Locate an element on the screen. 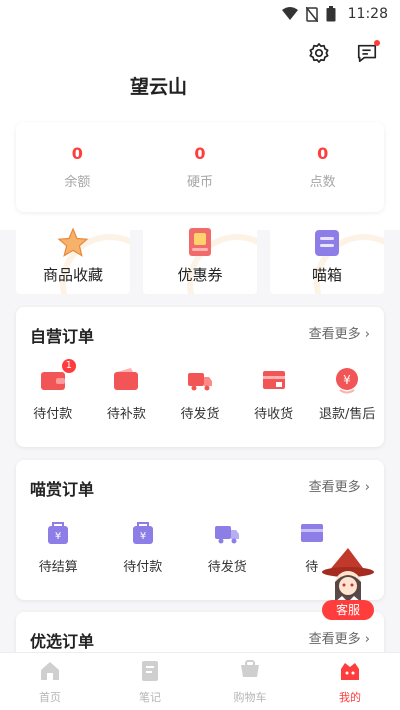 The width and height of the screenshot is (400, 710). section-title: 喵赏订单 is located at coordinates (62, 489).